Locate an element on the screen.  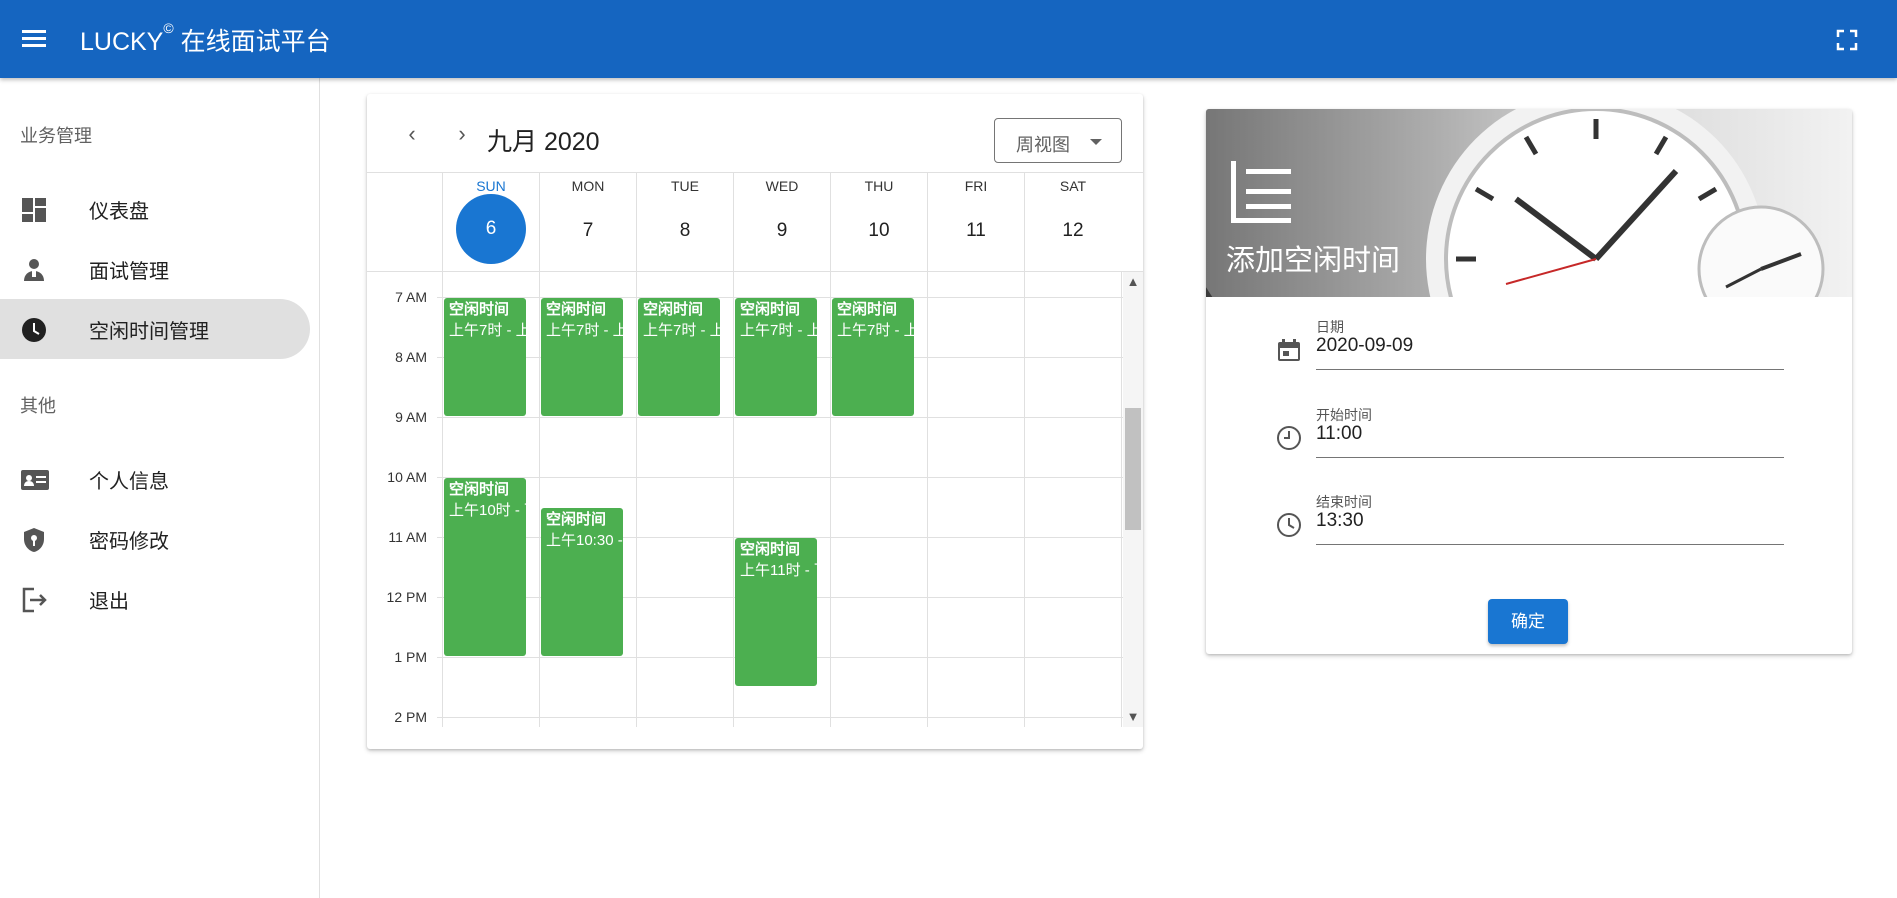
hour-label: 7 AM is located at coordinates (411, 297).